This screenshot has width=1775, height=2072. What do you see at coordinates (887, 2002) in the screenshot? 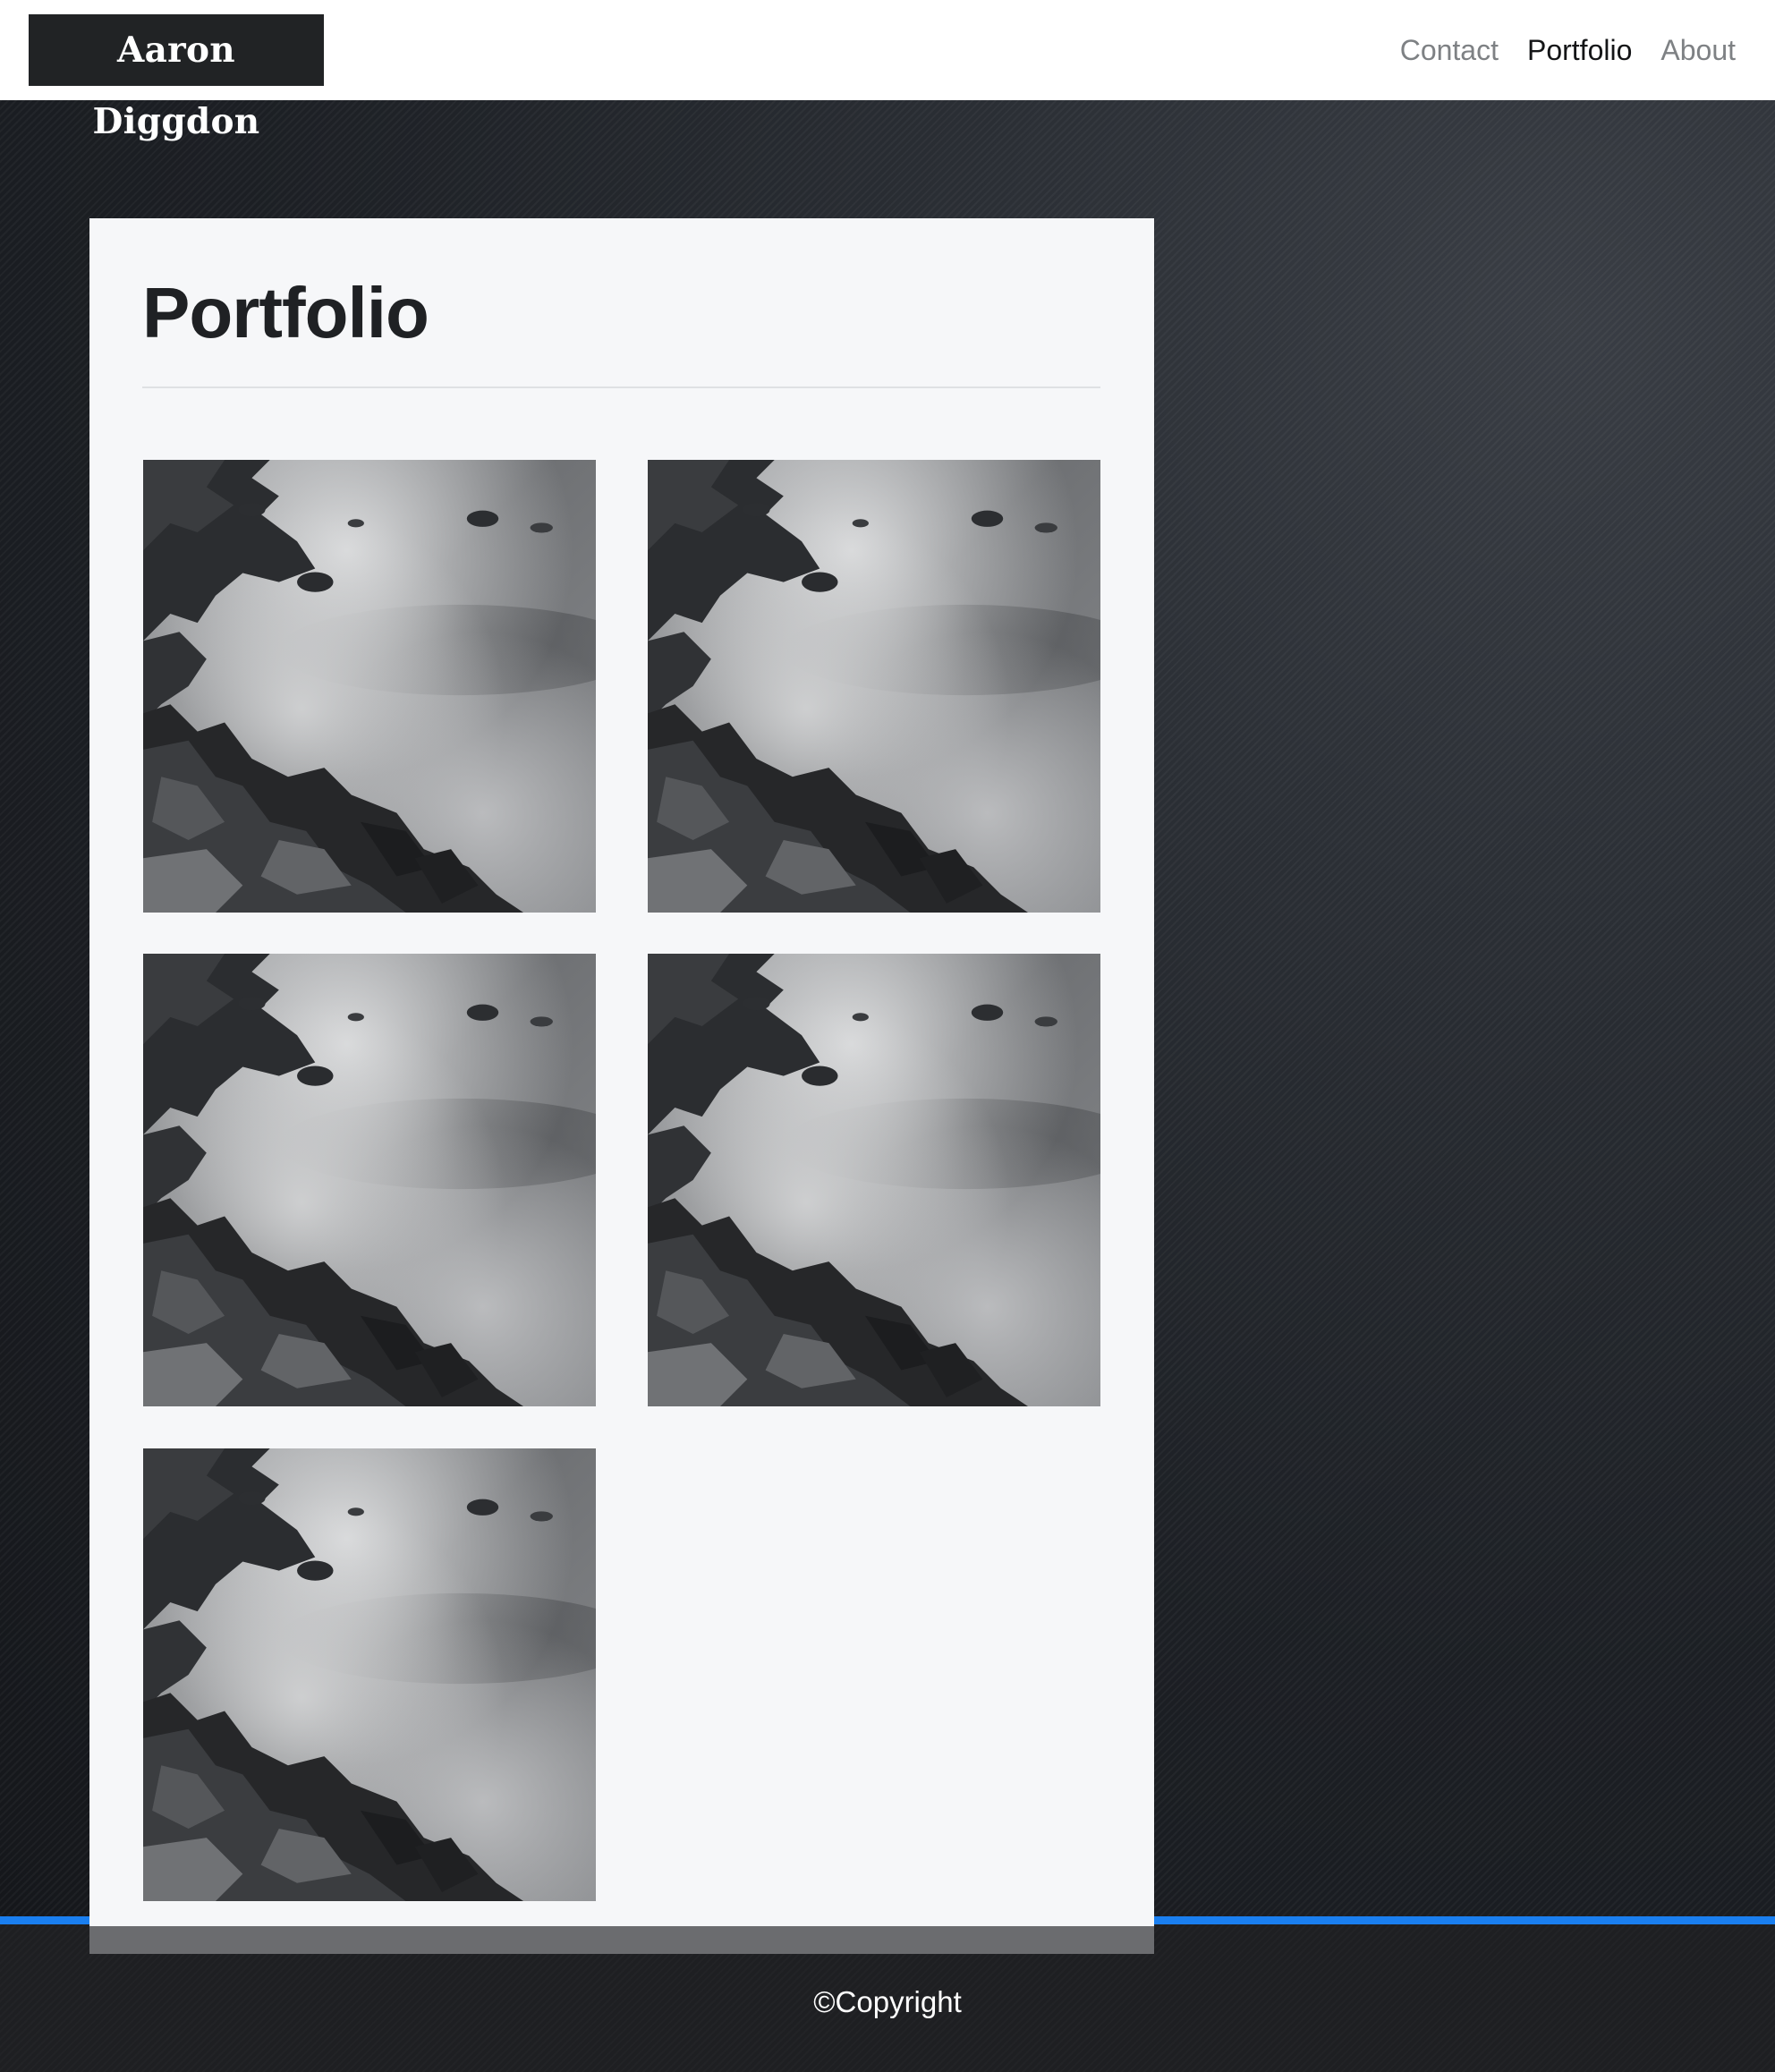
I see `copyright-text: ©Copyright` at bounding box center [887, 2002].